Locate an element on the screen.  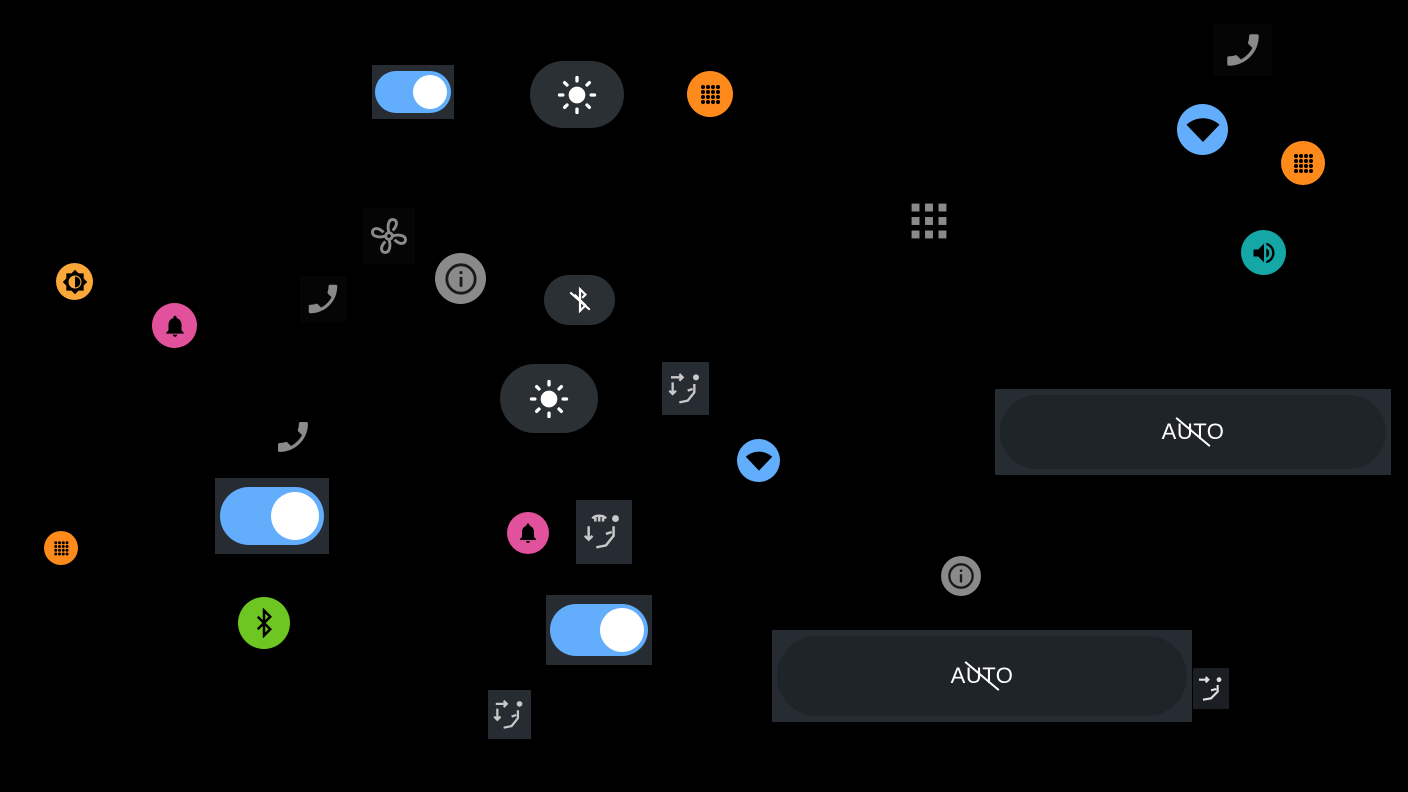
bluetooth-off-icon is located at coordinates (579, 300).